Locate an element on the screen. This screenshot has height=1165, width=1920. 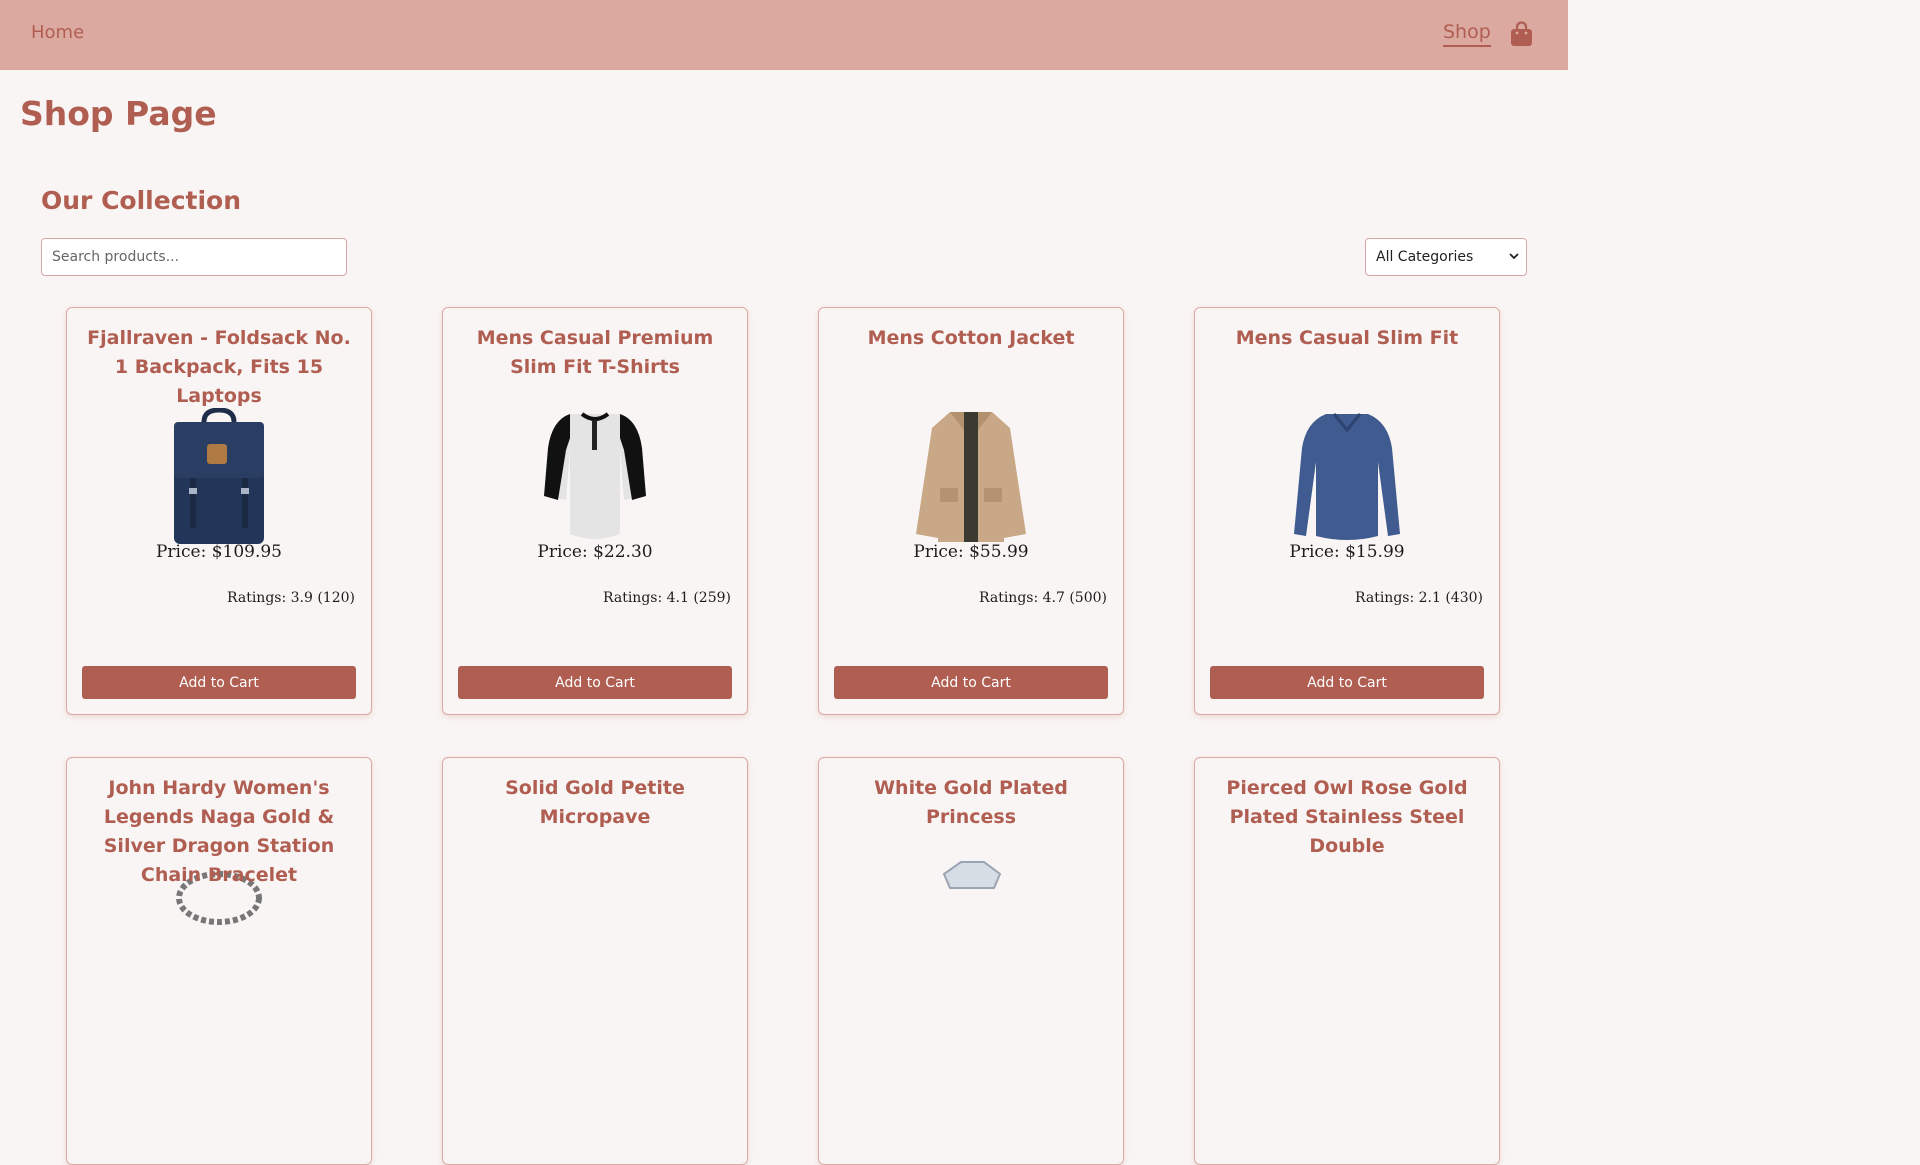
top-navbar: Home Shop is located at coordinates (784, 35).